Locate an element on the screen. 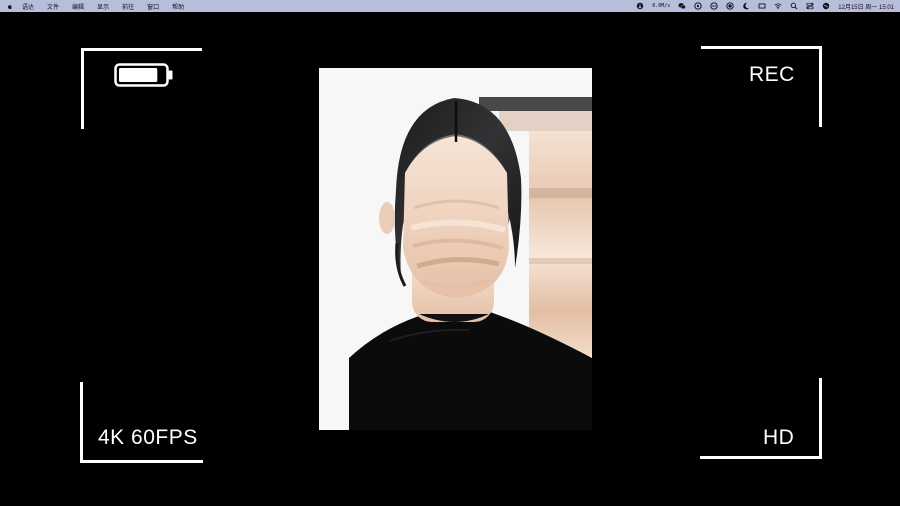  resolution-label: 4K 60FPS is located at coordinates (148, 437).